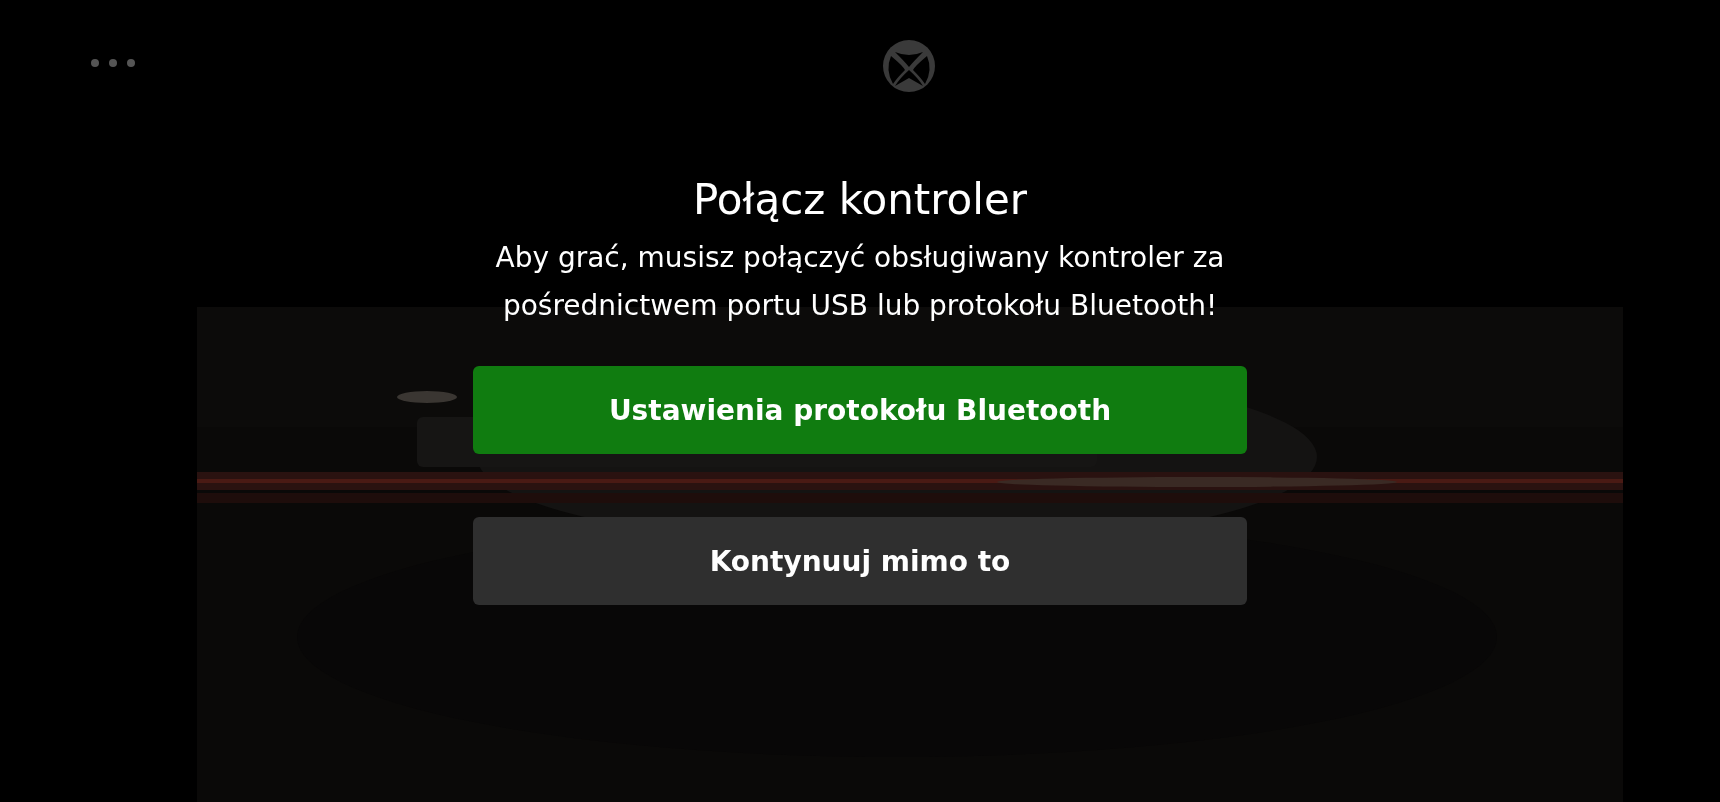  What do you see at coordinates (860, 200) in the screenshot?
I see `dialog-title: Połącz kontroler` at bounding box center [860, 200].